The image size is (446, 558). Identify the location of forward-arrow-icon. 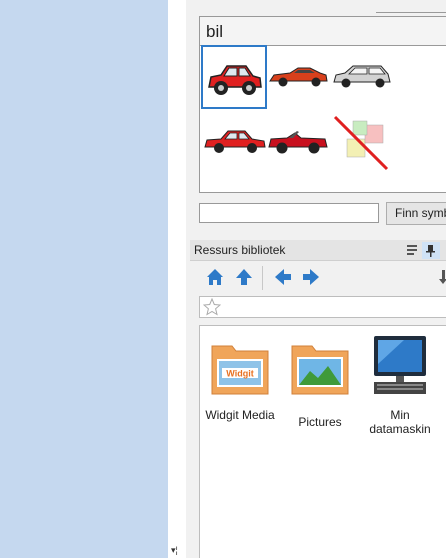
(311, 279).